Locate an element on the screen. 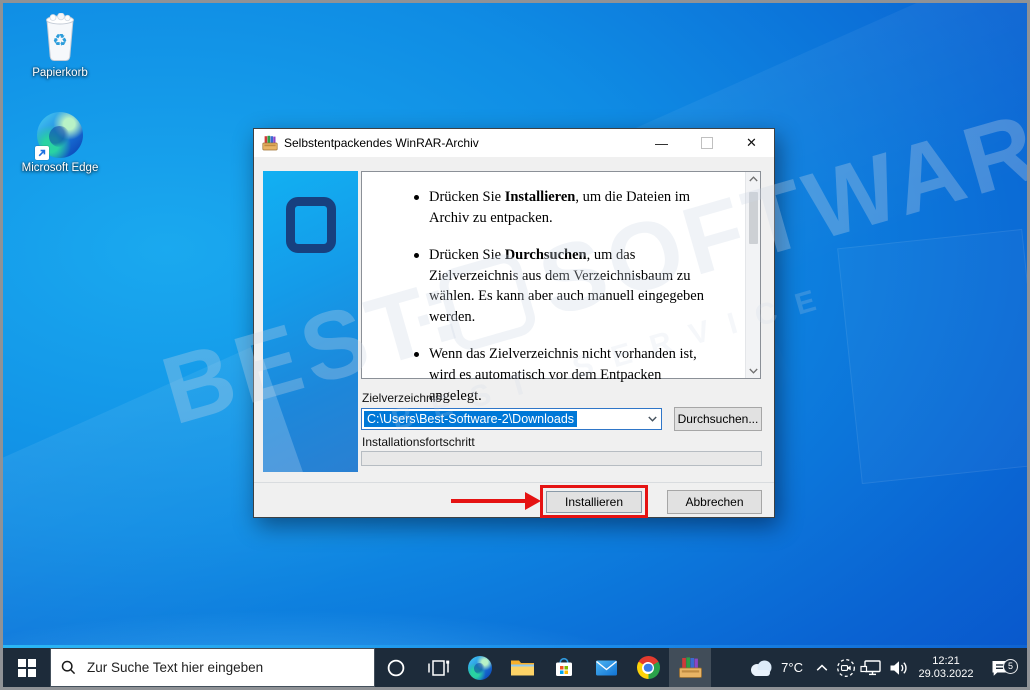 The height and width of the screenshot is (690, 1030). ethernet-network-icon is located at coordinates (870, 668).